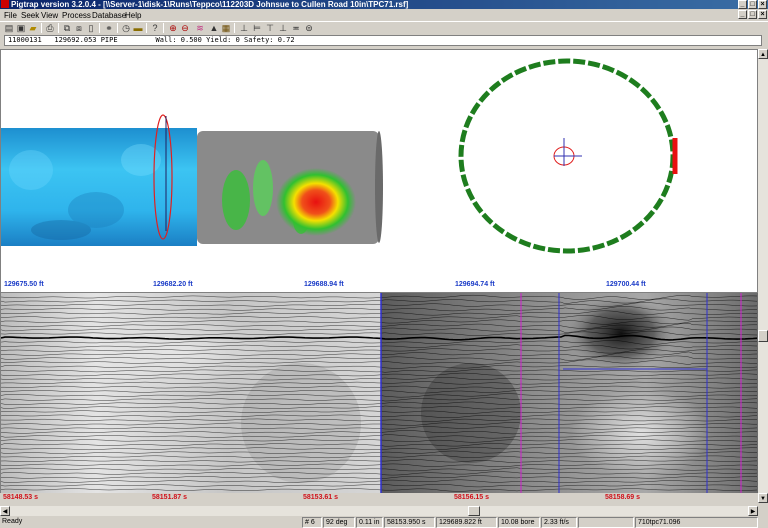  Describe the element at coordinates (324, 284) in the screenshot. I see `ft-label: 129688.94 ft` at that location.